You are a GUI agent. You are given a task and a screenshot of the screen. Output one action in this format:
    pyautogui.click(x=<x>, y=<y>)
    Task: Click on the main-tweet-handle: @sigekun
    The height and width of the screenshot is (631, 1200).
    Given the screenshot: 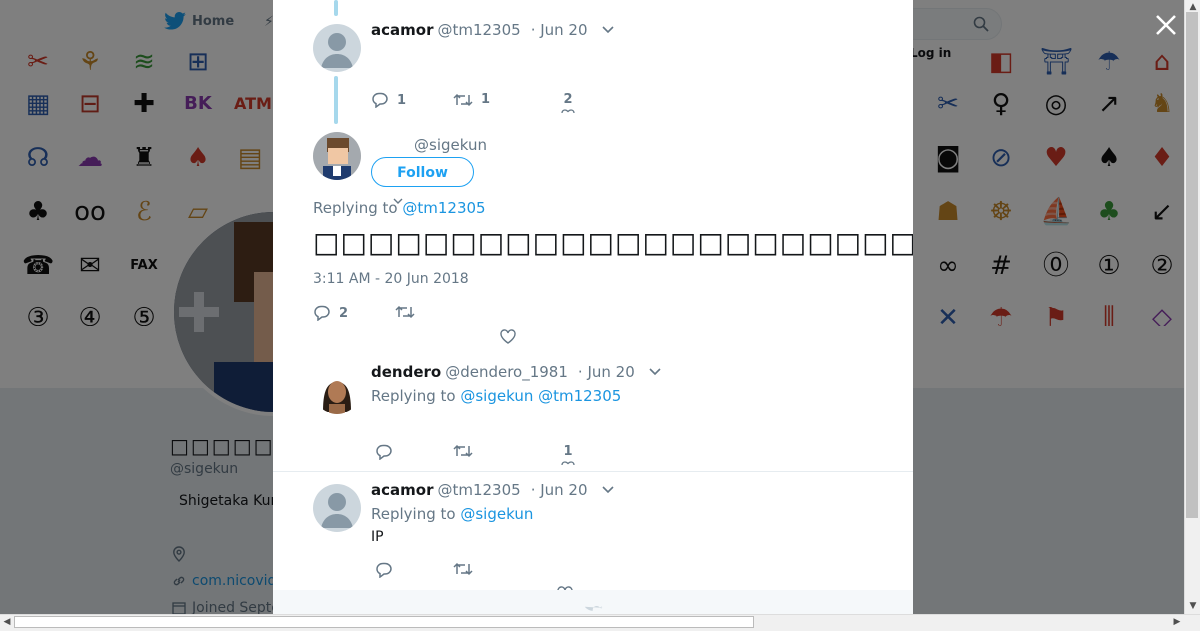 What is the action you would take?
    pyautogui.click(x=450, y=145)
    